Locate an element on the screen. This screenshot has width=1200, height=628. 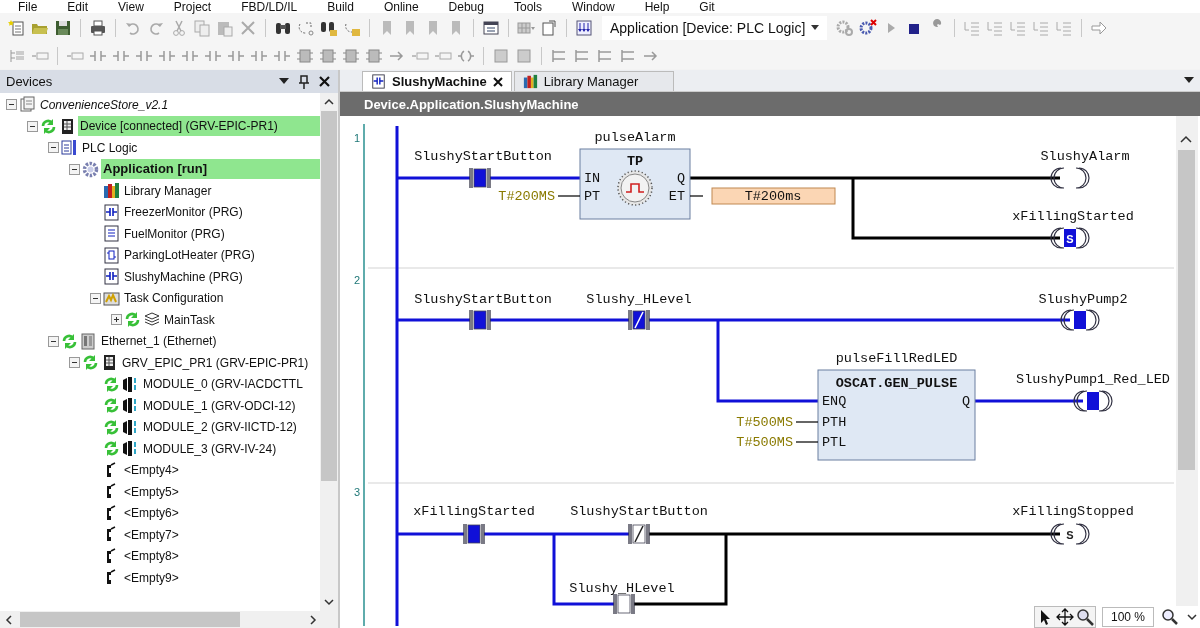
tree-item: SlushyMachine (PRG) is located at coordinates (221, 276).